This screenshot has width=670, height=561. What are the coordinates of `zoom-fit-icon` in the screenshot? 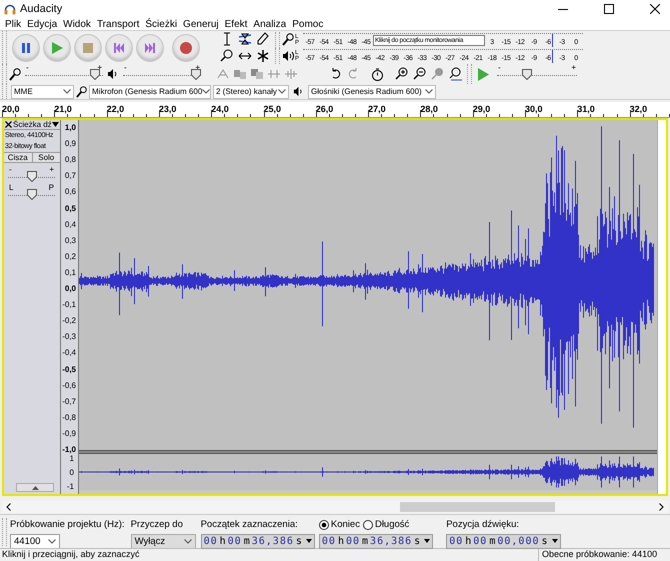 It's located at (456, 74).